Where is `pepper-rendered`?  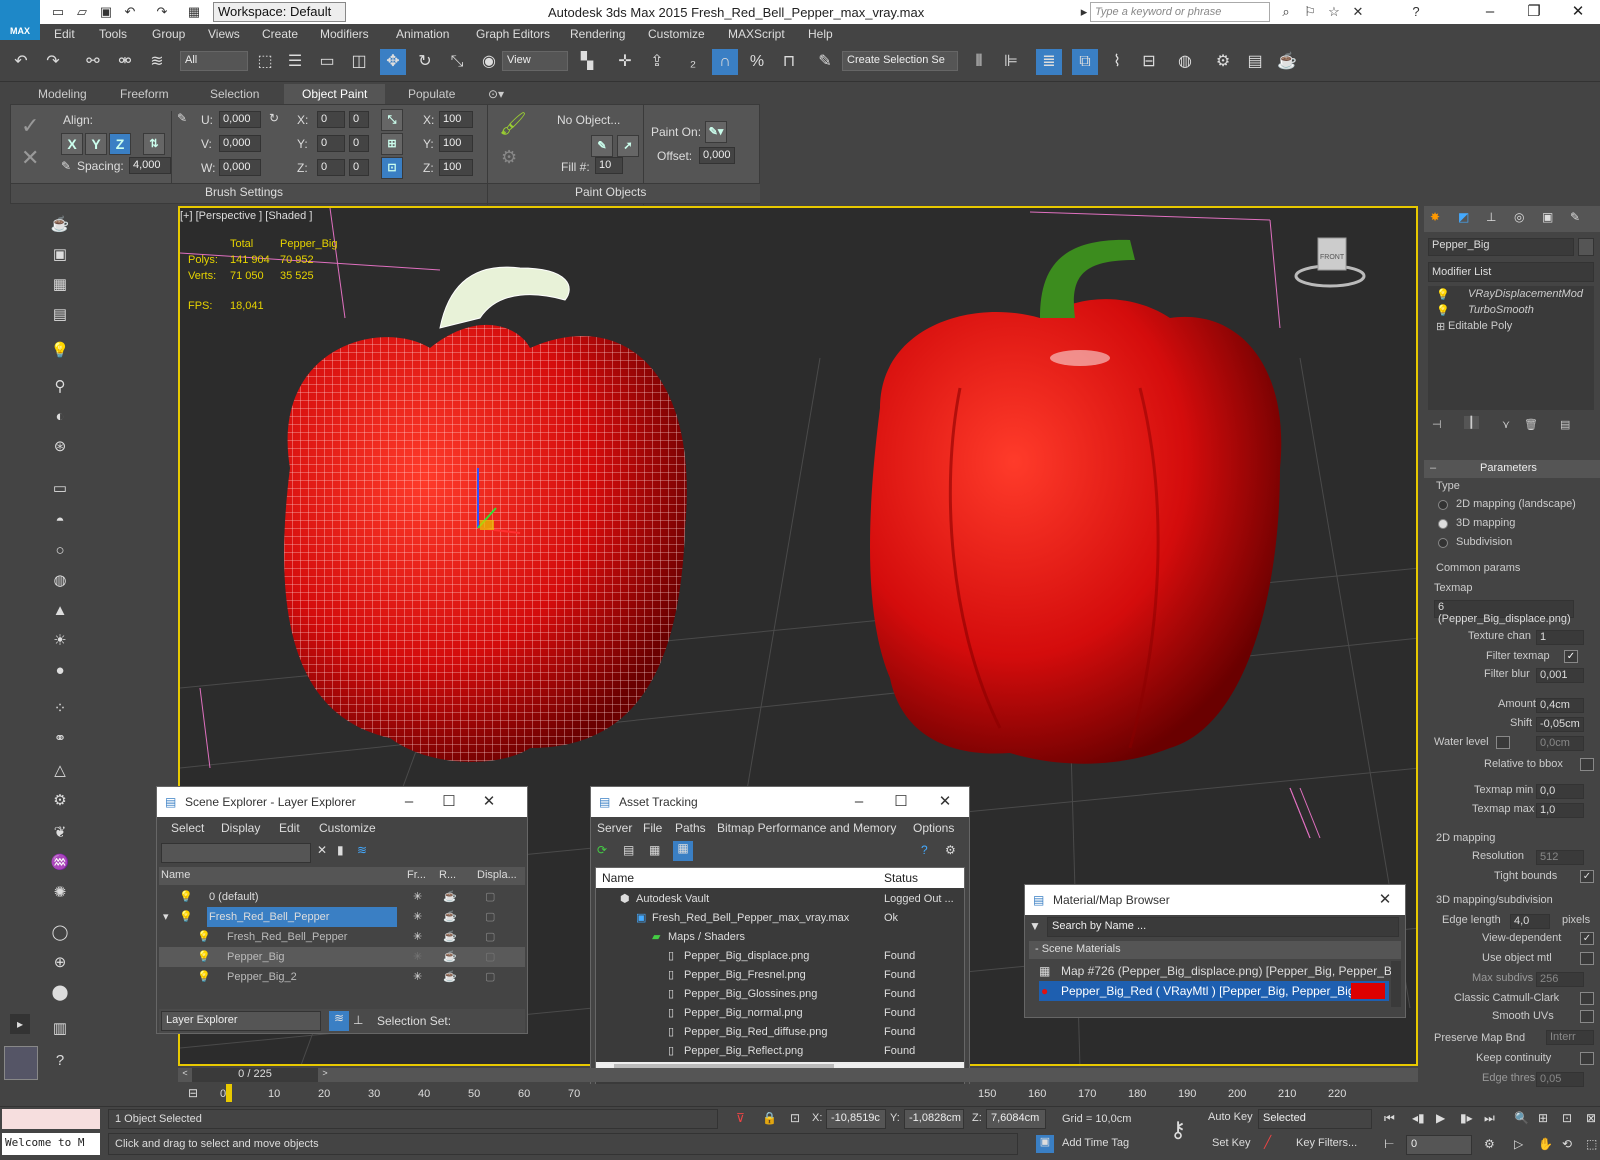
pepper-rendered is located at coordinates (1076, 501).